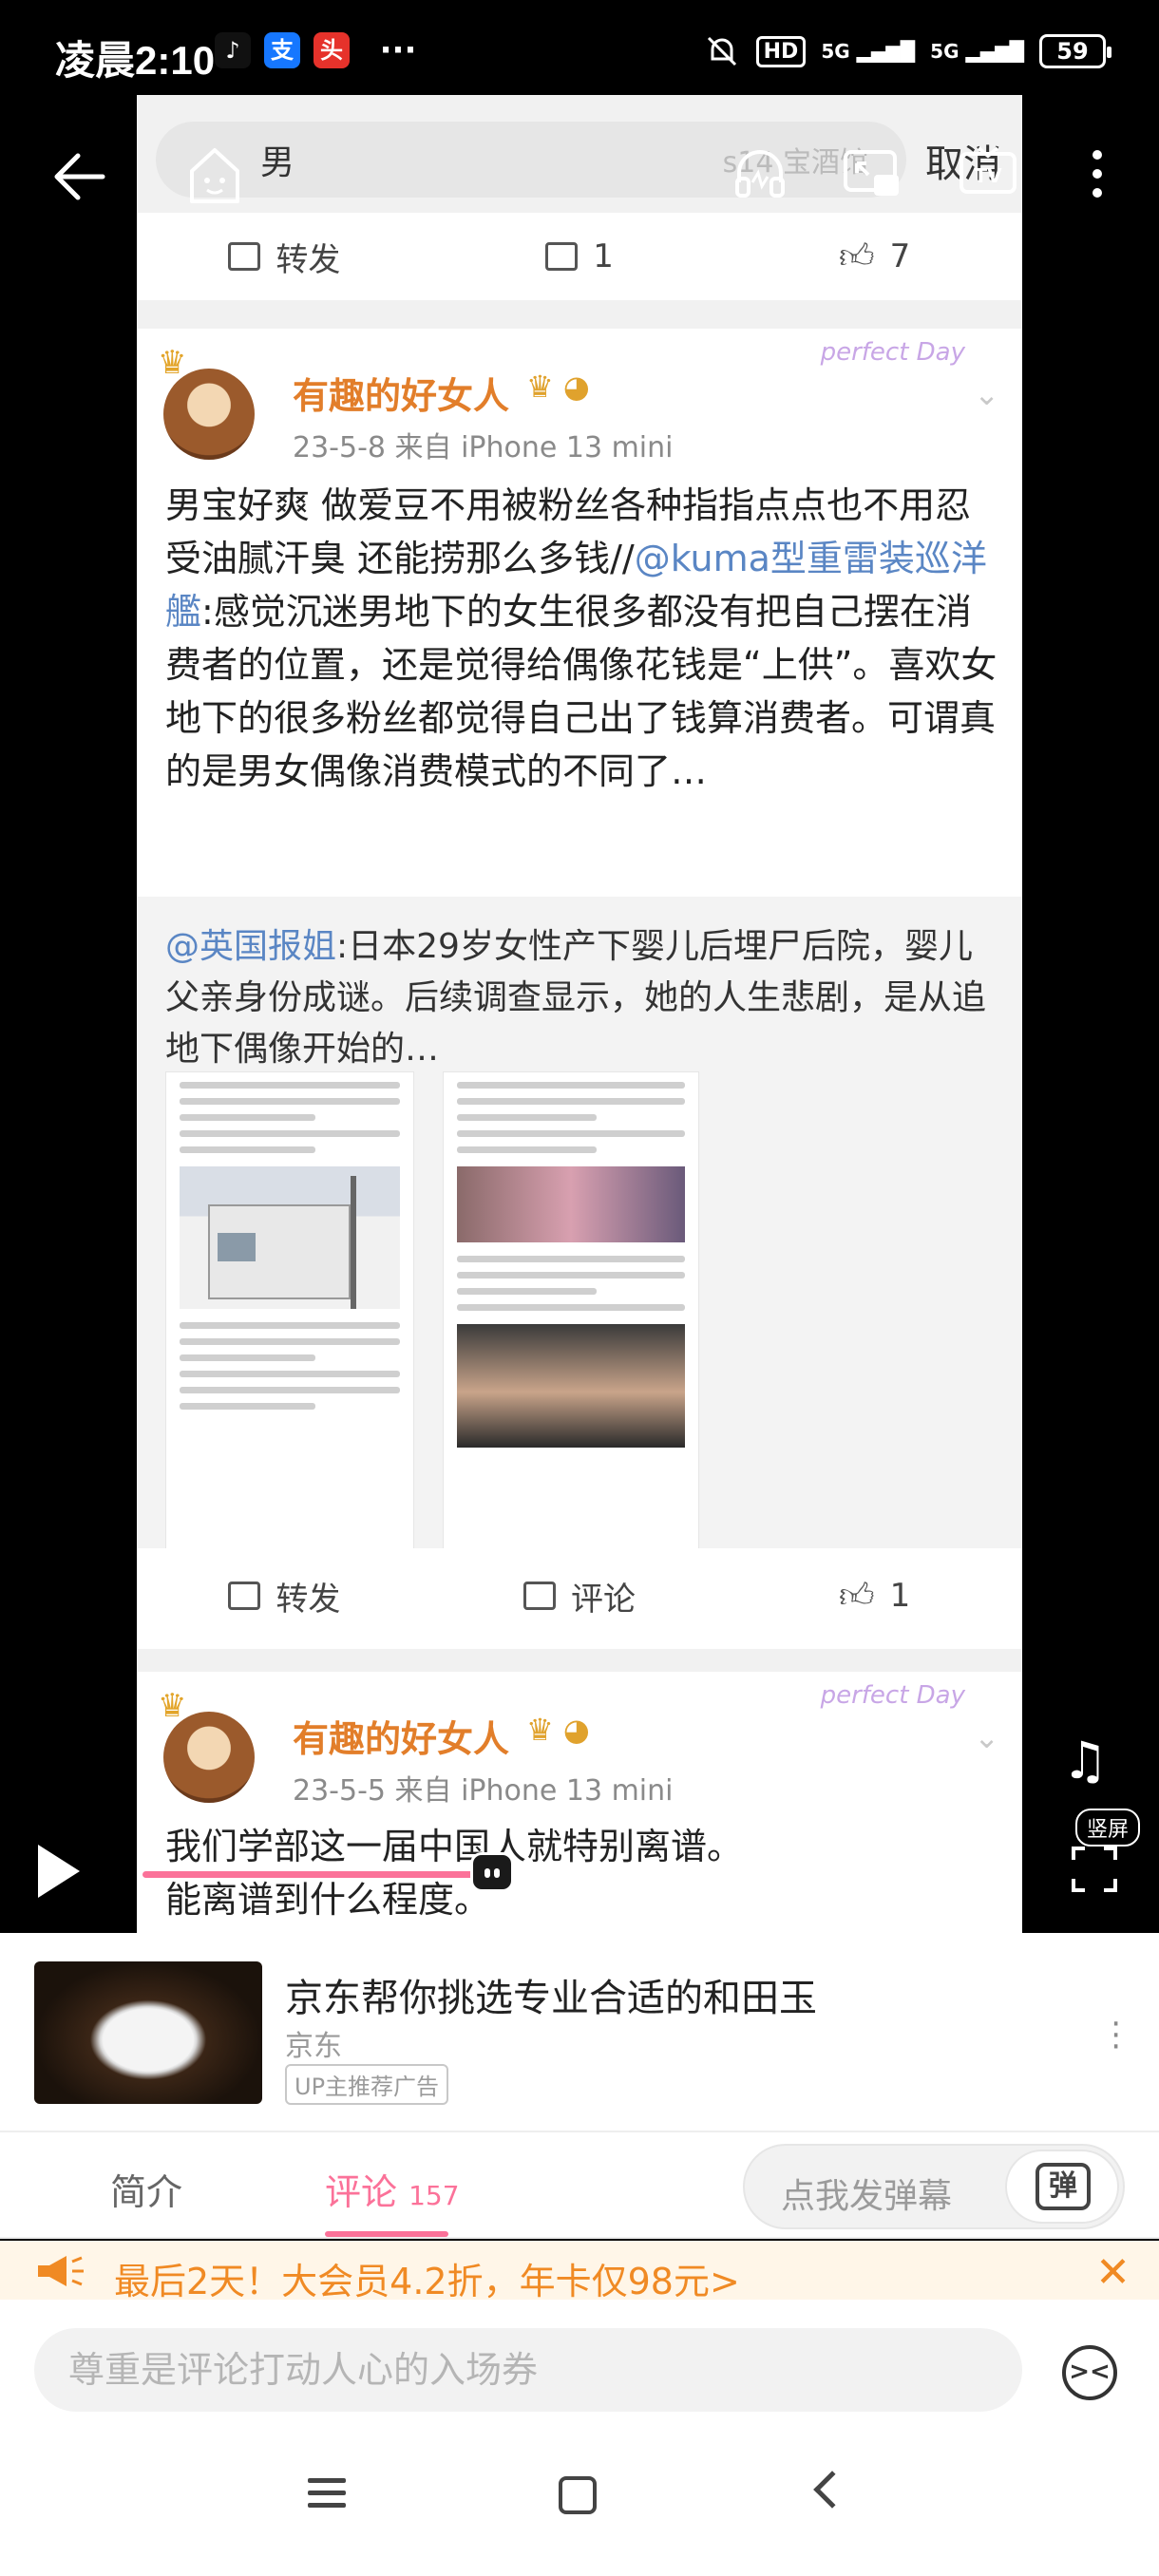  Describe the element at coordinates (427, 2276) in the screenshot. I see `vip-promo-text: 最后2天！大会员4.2折，年卡仅98元>` at that location.